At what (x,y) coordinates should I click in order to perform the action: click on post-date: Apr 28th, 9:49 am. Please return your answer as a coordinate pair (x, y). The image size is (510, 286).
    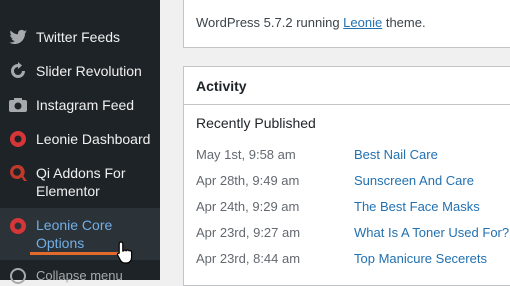
    Looking at the image, I should click on (248, 180).